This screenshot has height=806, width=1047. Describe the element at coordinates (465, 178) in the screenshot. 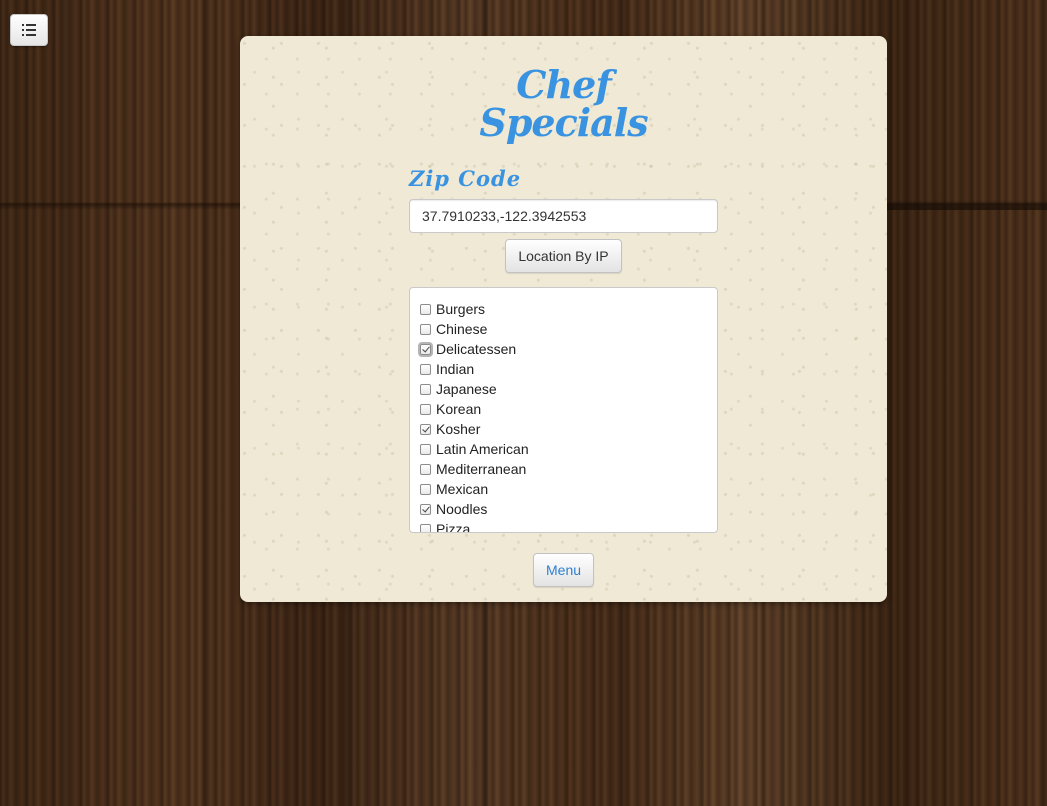

I see `zip-code-label: Zip Code` at that location.